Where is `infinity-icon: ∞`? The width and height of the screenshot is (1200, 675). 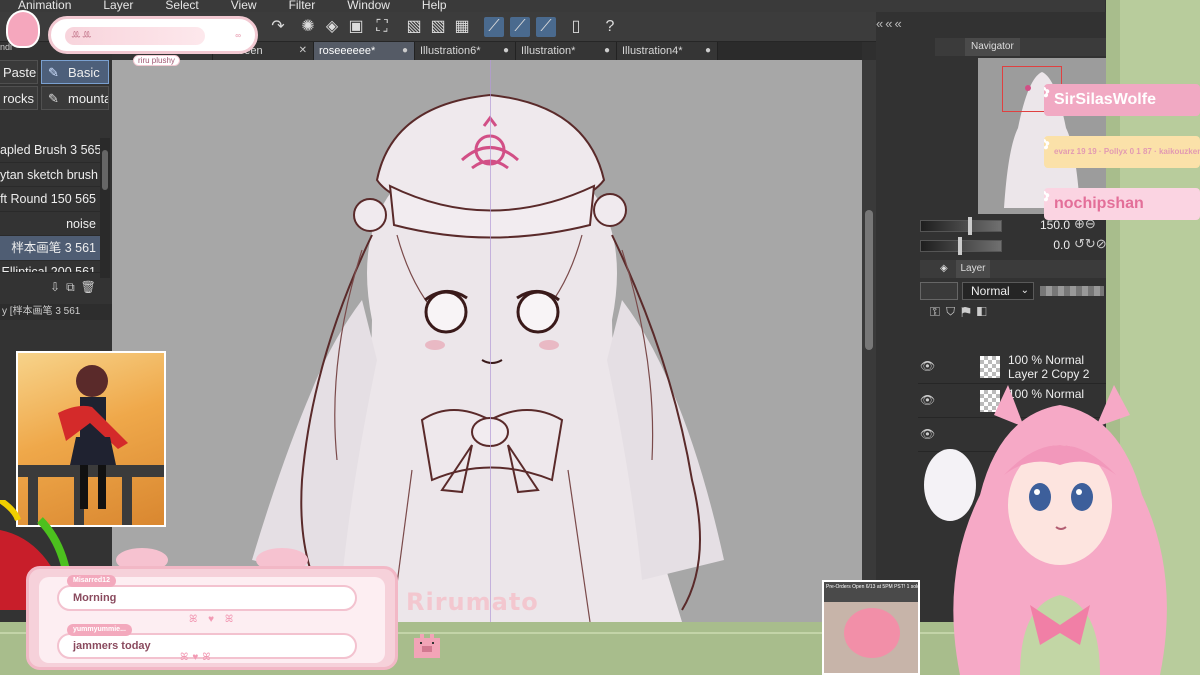 infinity-icon: ∞ is located at coordinates (238, 35).